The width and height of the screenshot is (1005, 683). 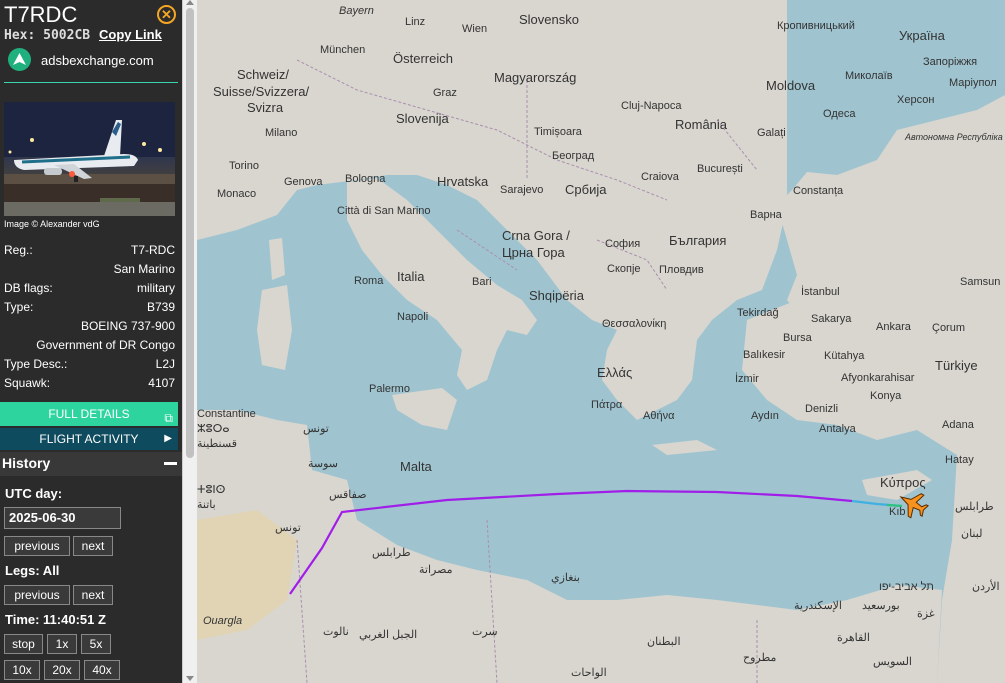 I want to click on map-label: Αθήνα, so click(x=659, y=416).